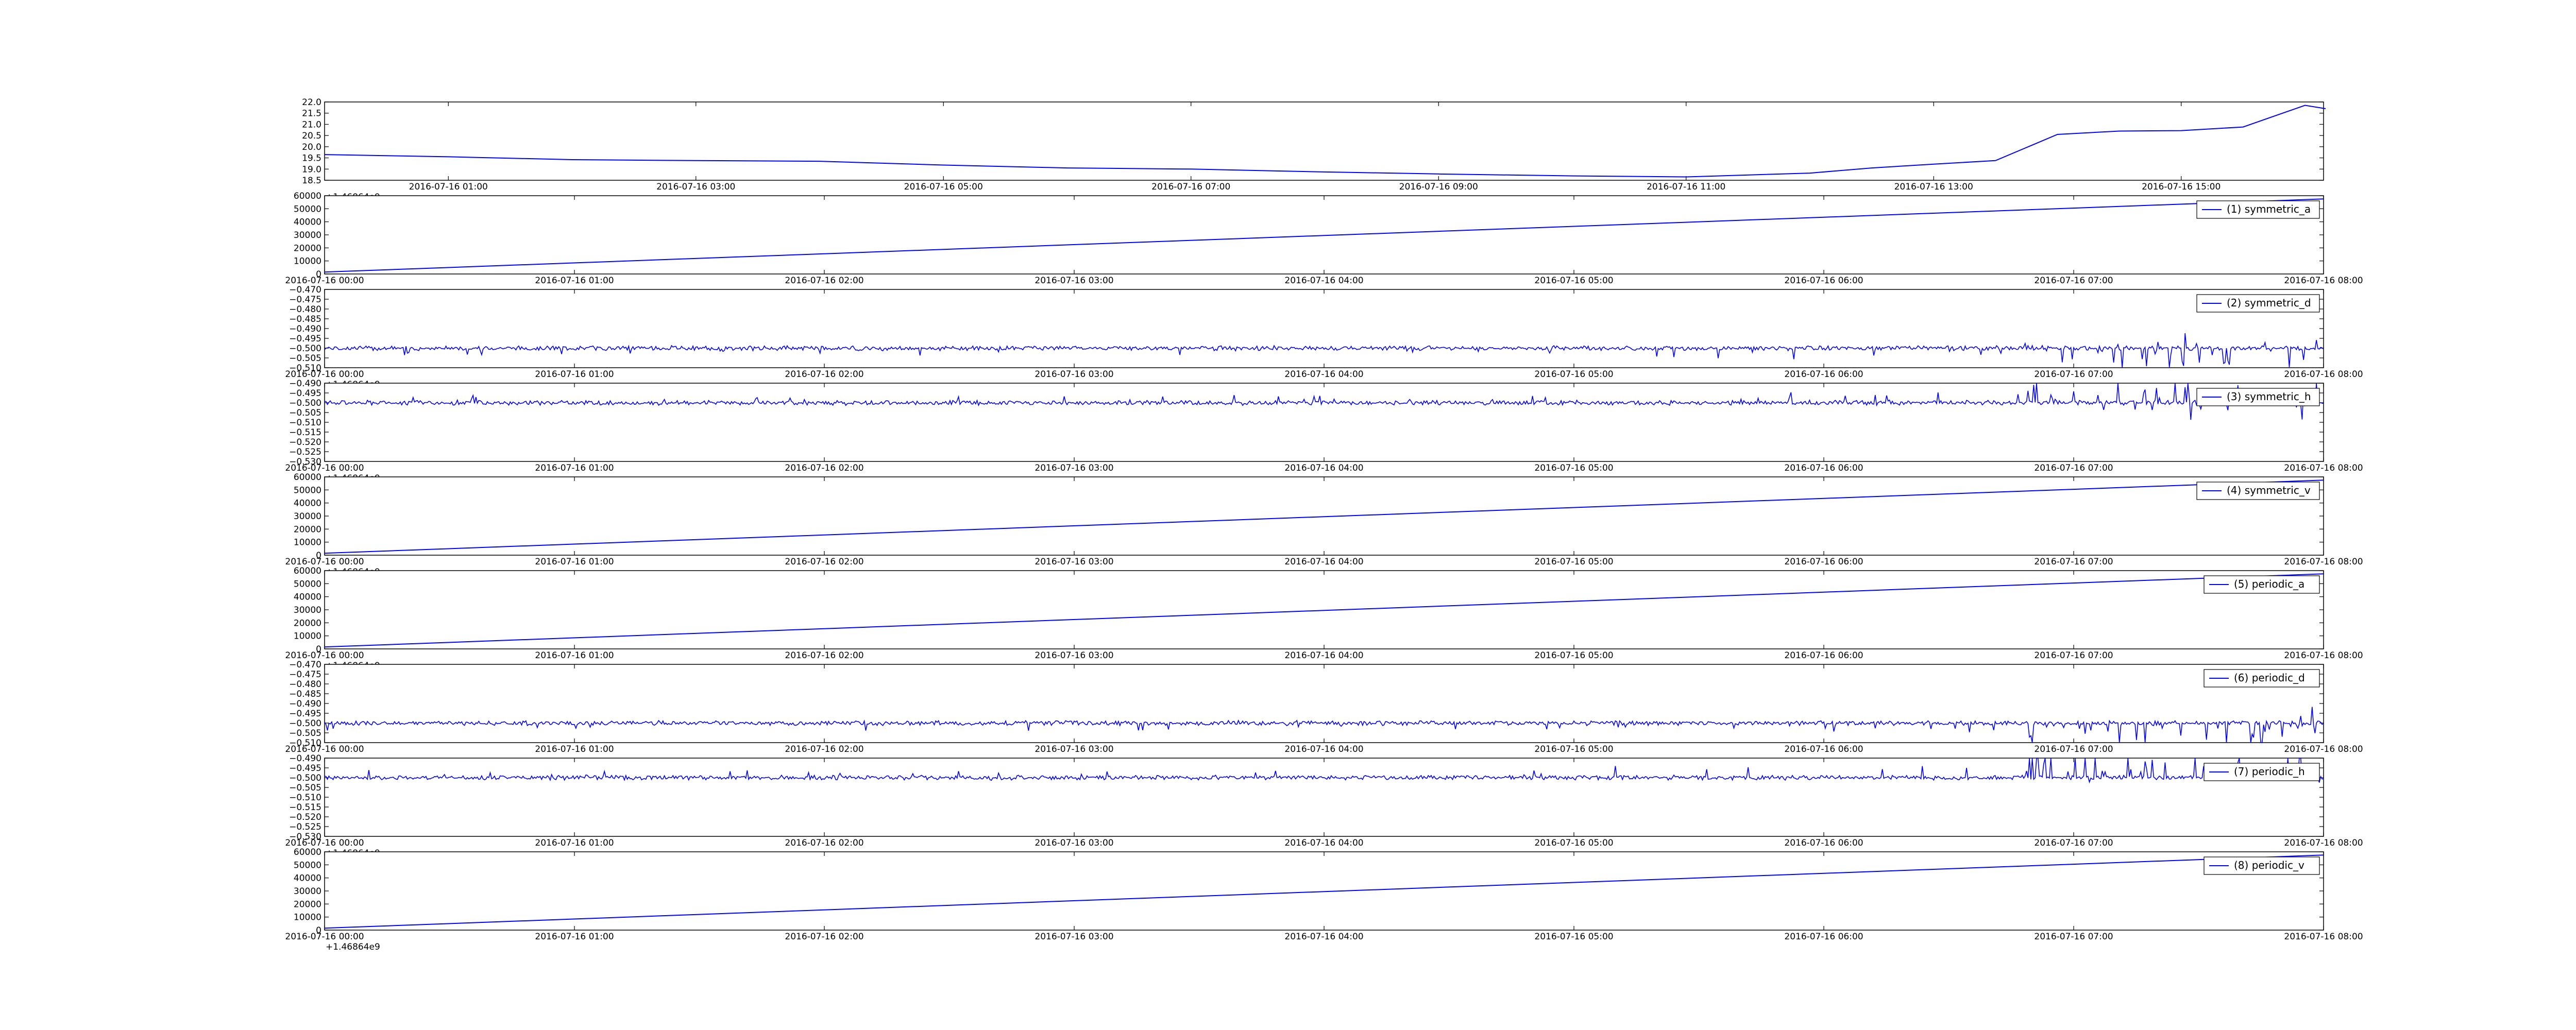 The height and width of the screenshot is (1030, 2576). What do you see at coordinates (305, 319) in the screenshot?
I see `y-tick-label: −0.485` at bounding box center [305, 319].